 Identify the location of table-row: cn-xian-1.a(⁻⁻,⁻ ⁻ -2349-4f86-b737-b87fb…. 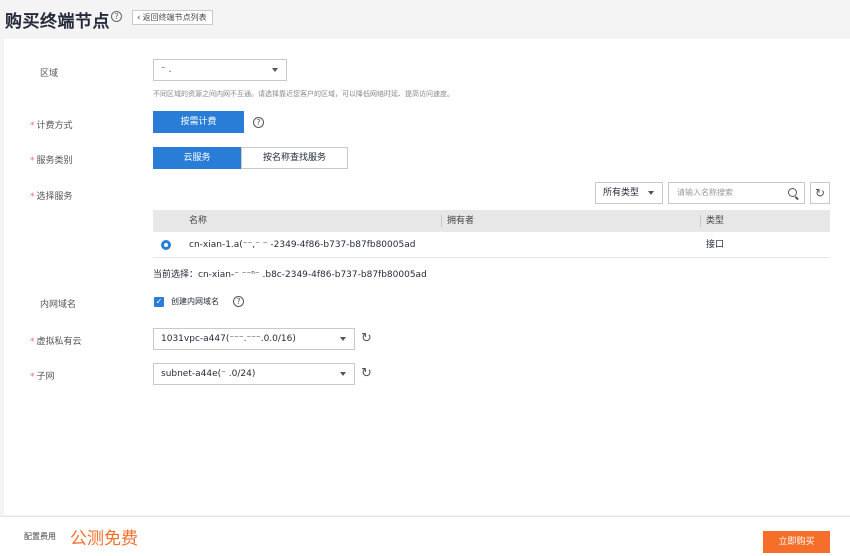
(491, 245).